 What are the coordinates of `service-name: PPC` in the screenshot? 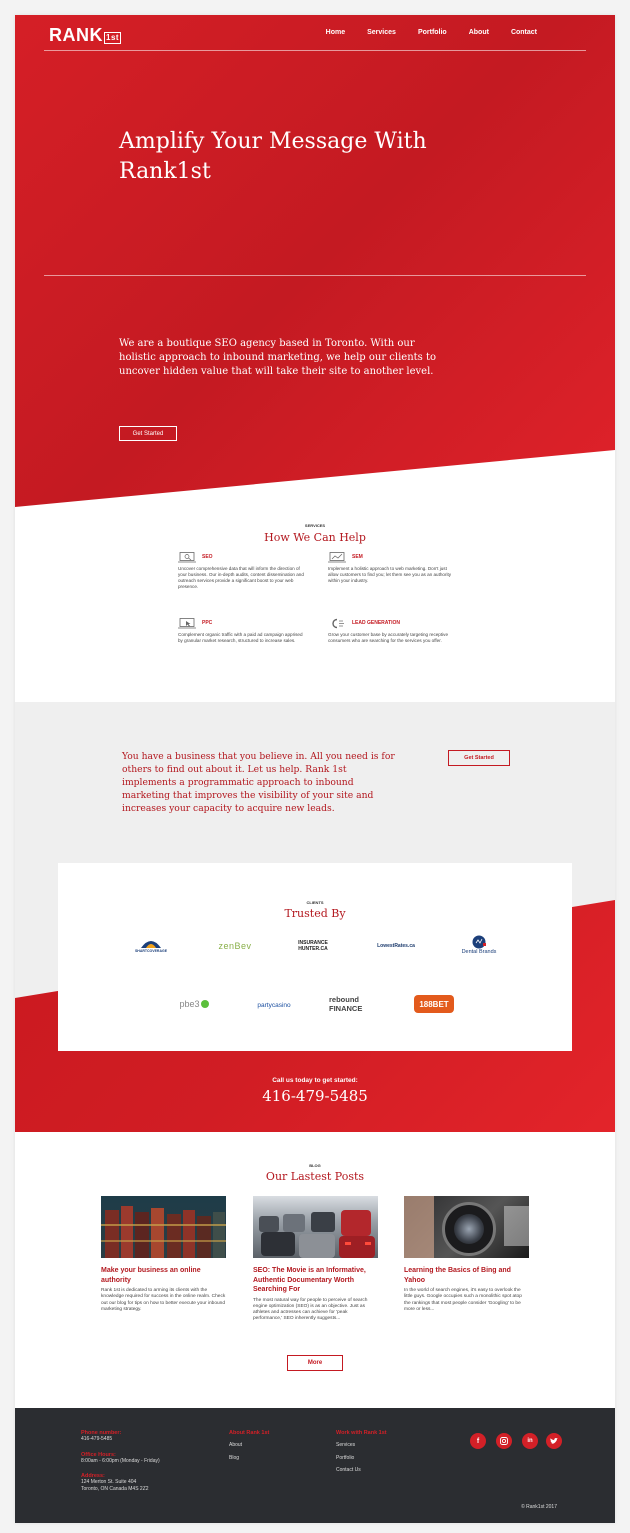 It's located at (207, 623).